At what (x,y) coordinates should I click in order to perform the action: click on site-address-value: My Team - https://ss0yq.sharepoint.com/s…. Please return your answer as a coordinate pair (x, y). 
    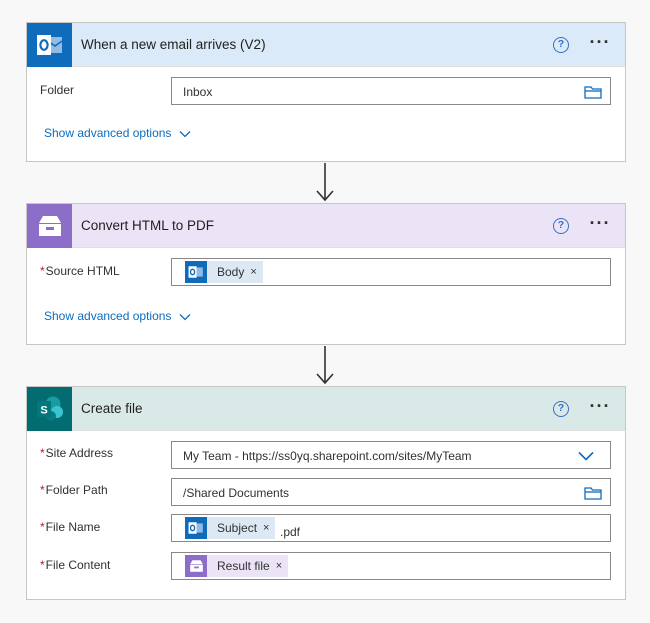
    Looking at the image, I should click on (327, 456).